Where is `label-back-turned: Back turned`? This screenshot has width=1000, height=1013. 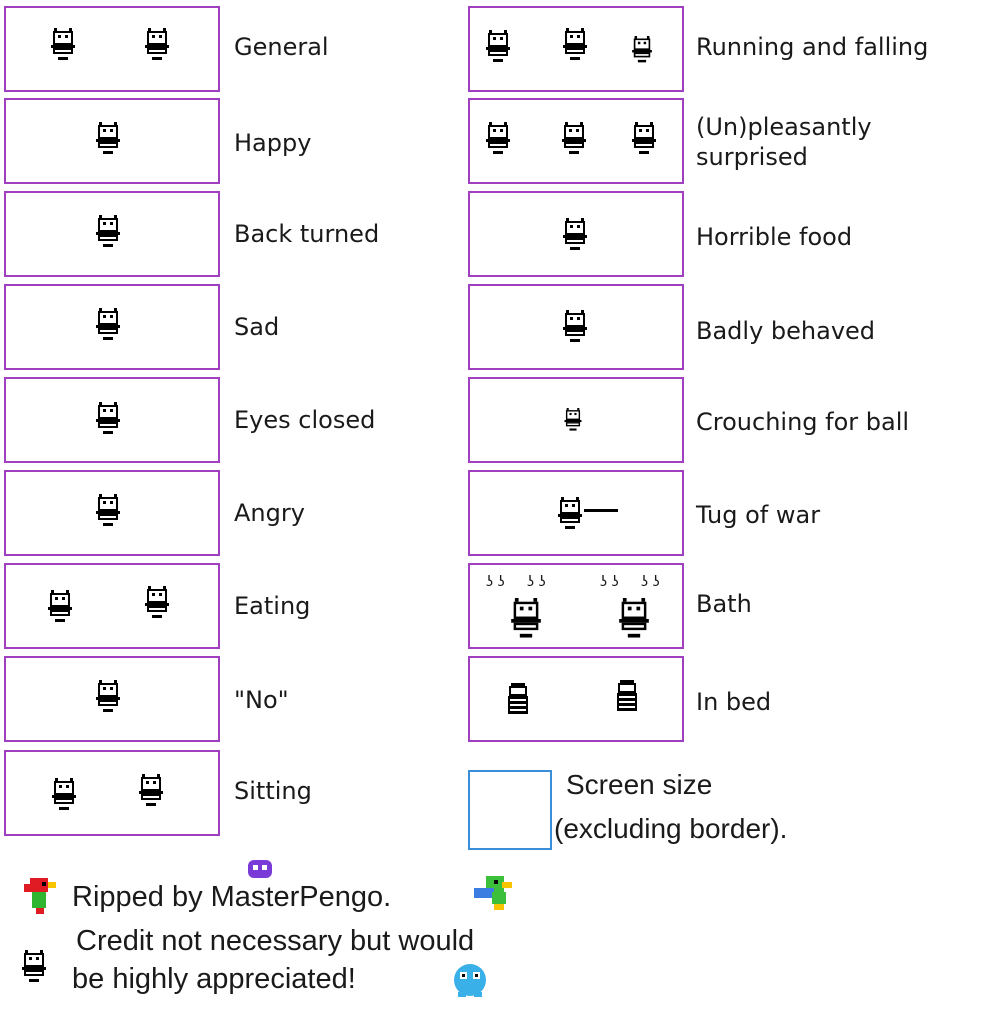 label-back-turned: Back turned is located at coordinates (307, 234).